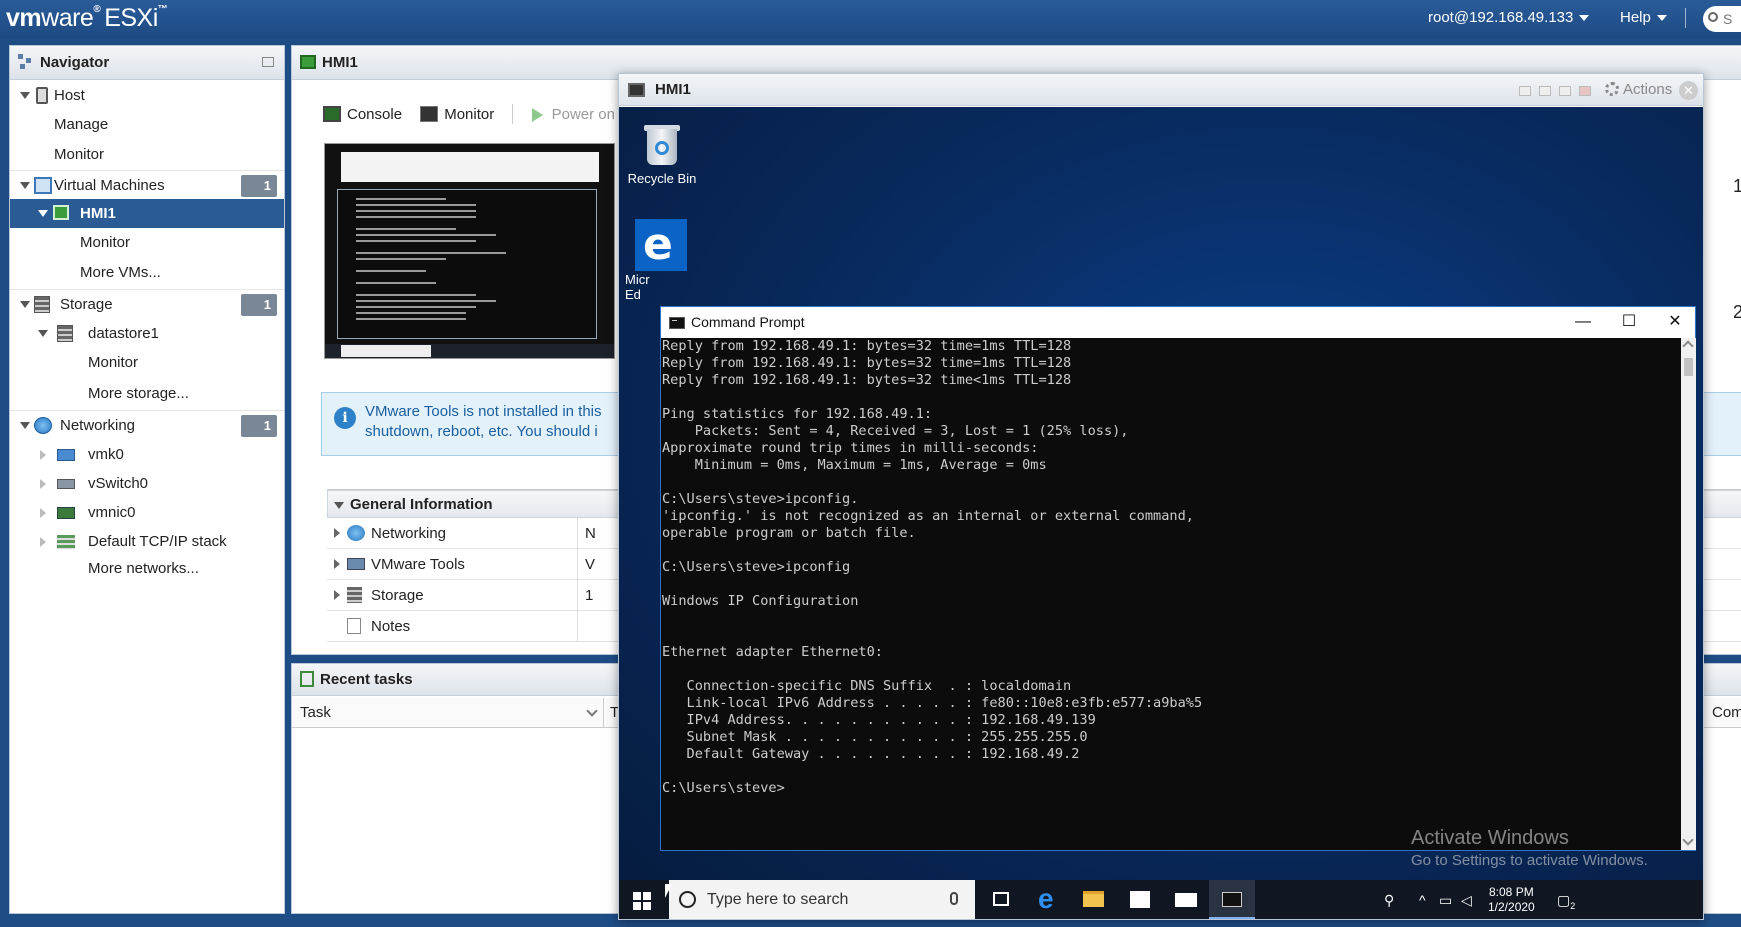 This screenshot has width=1741, height=927. Describe the element at coordinates (513, 114) in the screenshot. I see `toolbar-divider` at that location.